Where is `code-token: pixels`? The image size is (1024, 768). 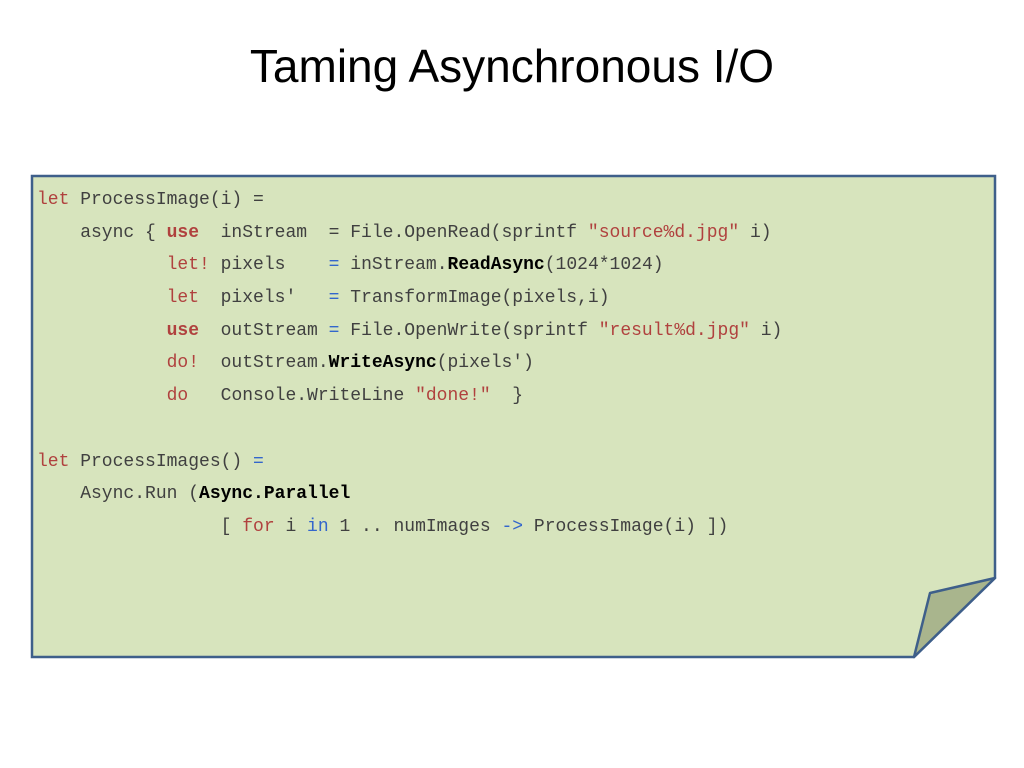 code-token: pixels is located at coordinates (269, 265).